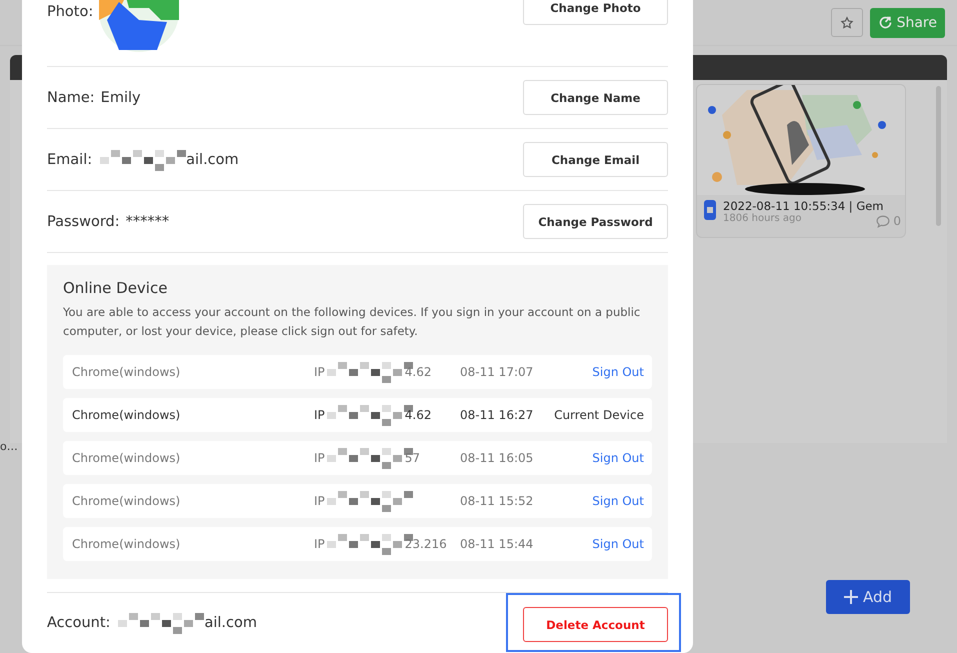 This screenshot has height=653, width=957. Describe the element at coordinates (69, 160) in the screenshot. I see `field-label: Email:` at that location.